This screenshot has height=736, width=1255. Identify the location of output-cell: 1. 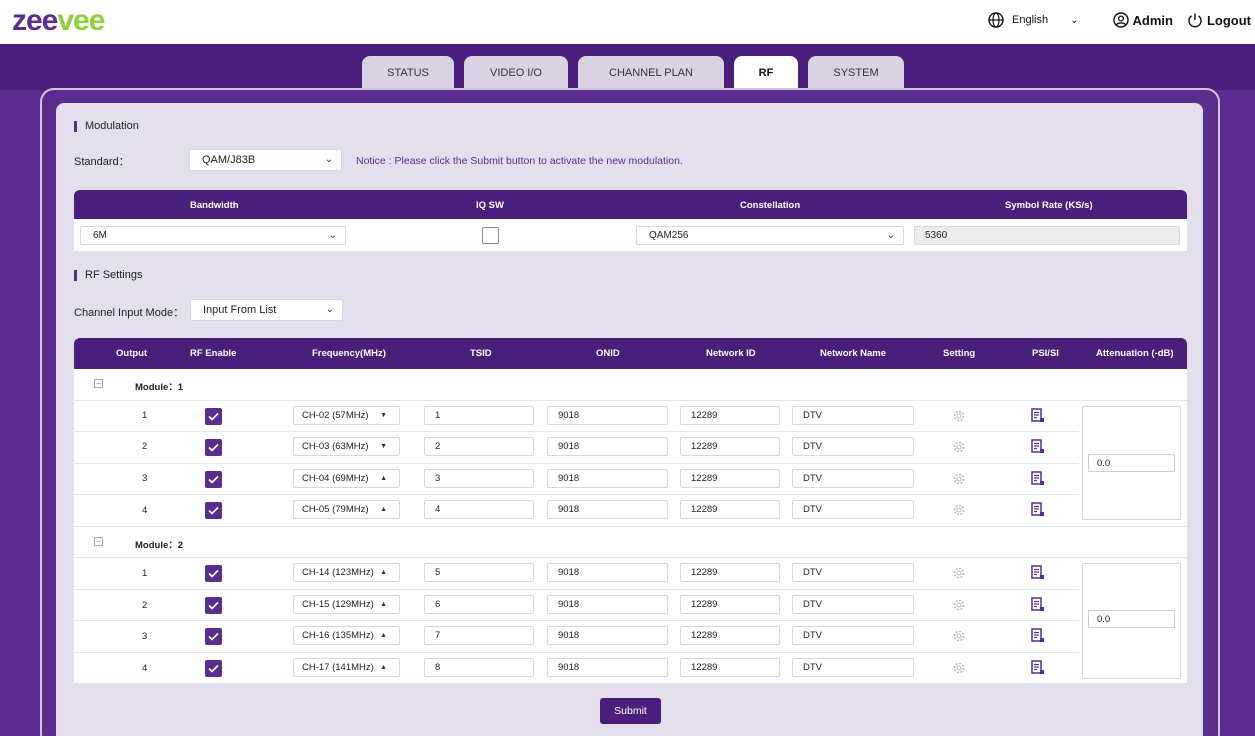
(145, 573).